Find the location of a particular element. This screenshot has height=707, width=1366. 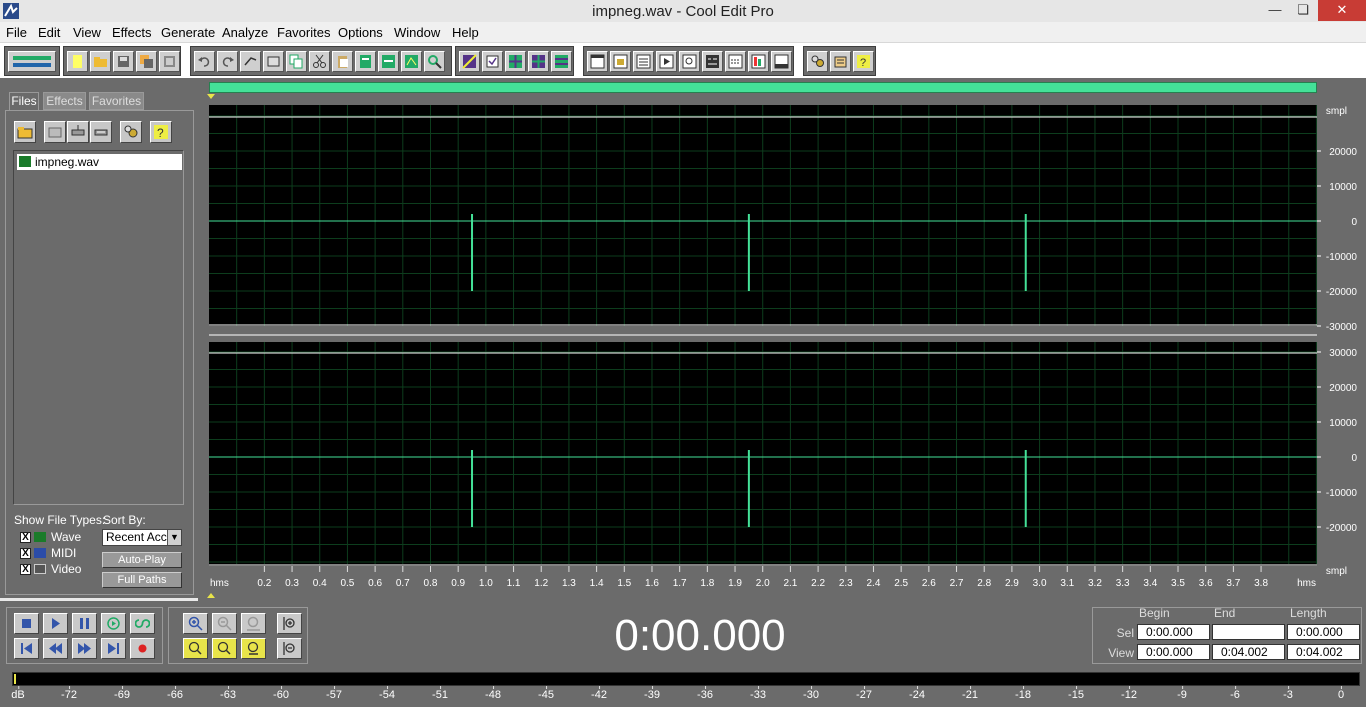

view-end-field: 0:04.002 is located at coordinates (1248, 652).